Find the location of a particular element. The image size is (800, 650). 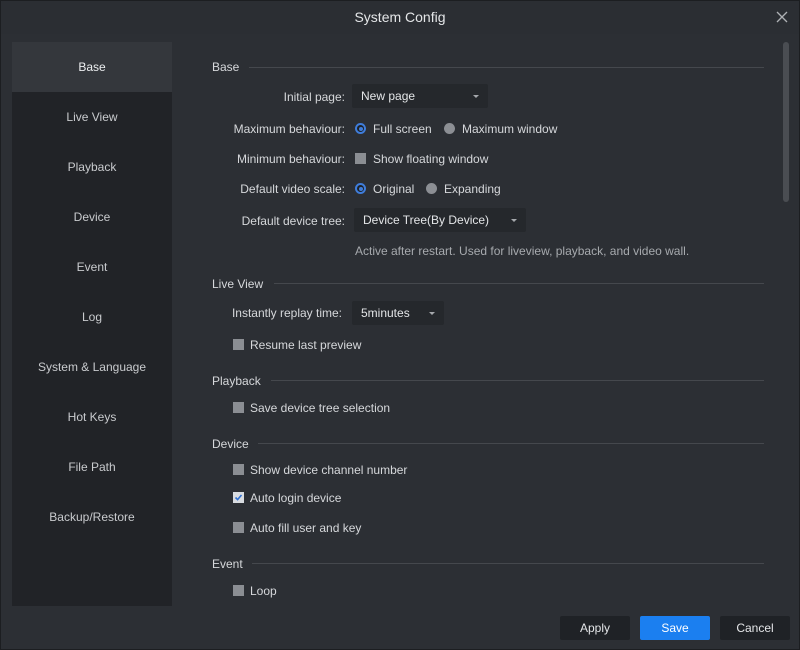

title-bar: System Config is located at coordinates (400, 17).